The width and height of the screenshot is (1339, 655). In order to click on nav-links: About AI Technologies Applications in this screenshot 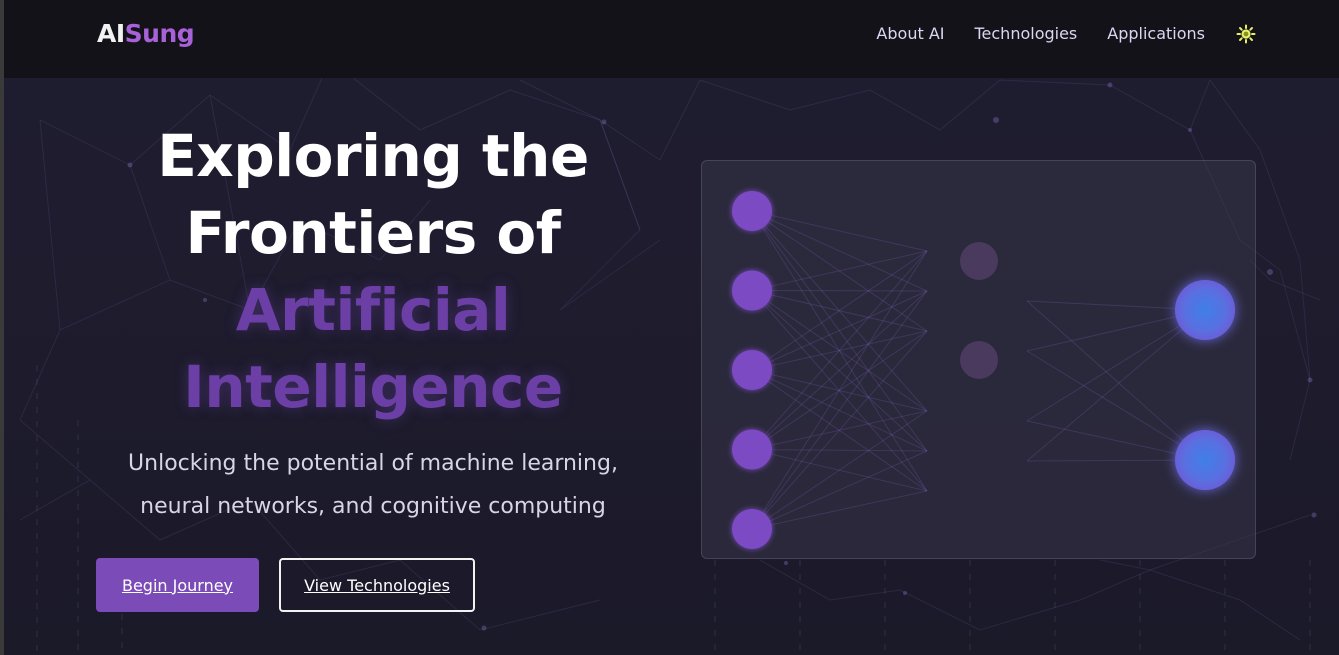, I will do `click(1051, 34)`.